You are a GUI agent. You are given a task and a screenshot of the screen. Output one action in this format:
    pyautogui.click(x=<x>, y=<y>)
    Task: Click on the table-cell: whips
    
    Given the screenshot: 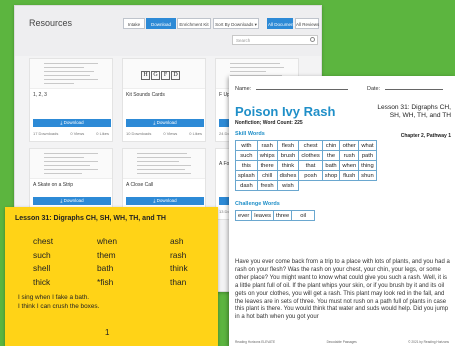 What is the action you would take?
    pyautogui.click(x=267, y=155)
    